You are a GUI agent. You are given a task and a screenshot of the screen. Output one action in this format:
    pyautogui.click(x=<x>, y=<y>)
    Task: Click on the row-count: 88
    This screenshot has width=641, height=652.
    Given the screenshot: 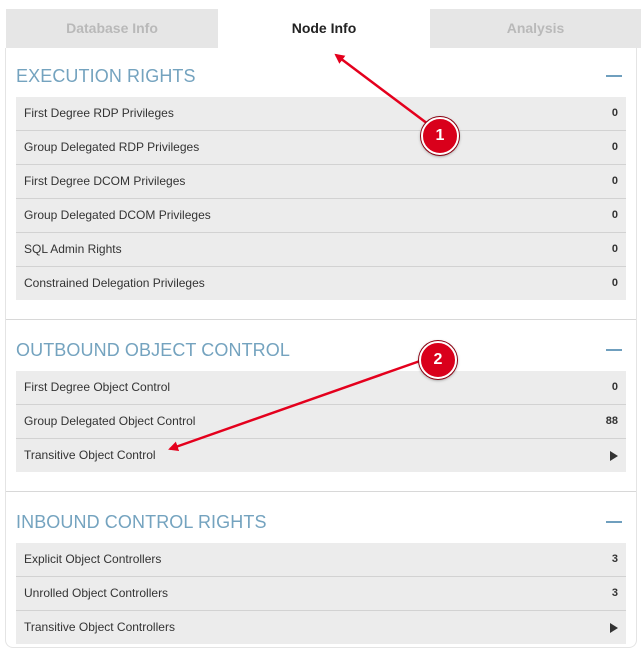 What is the action you would take?
    pyautogui.click(x=611, y=421)
    